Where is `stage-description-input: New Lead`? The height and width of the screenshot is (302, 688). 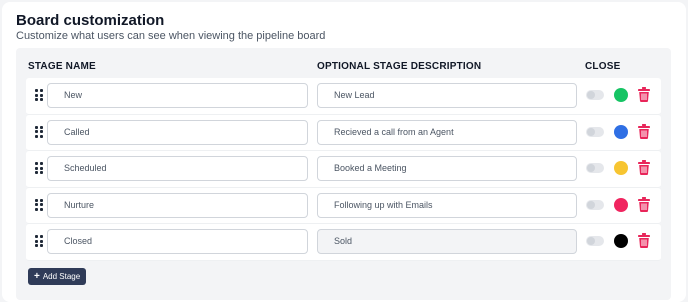 stage-description-input: New Lead is located at coordinates (447, 95).